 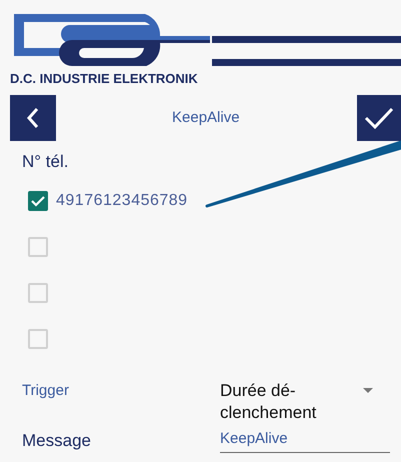 I want to click on back-button, so click(x=33, y=118).